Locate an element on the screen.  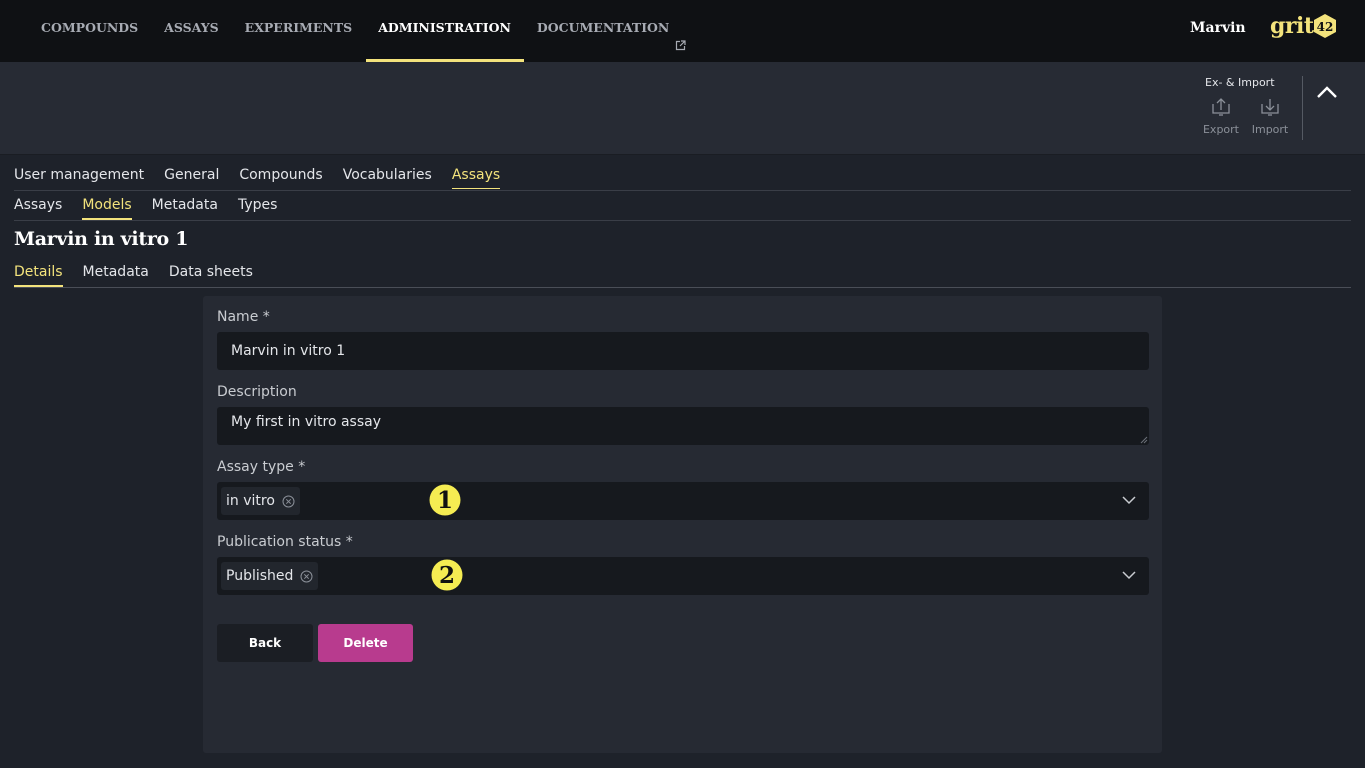
annotation-number-2: 2 is located at coordinates (447, 575).